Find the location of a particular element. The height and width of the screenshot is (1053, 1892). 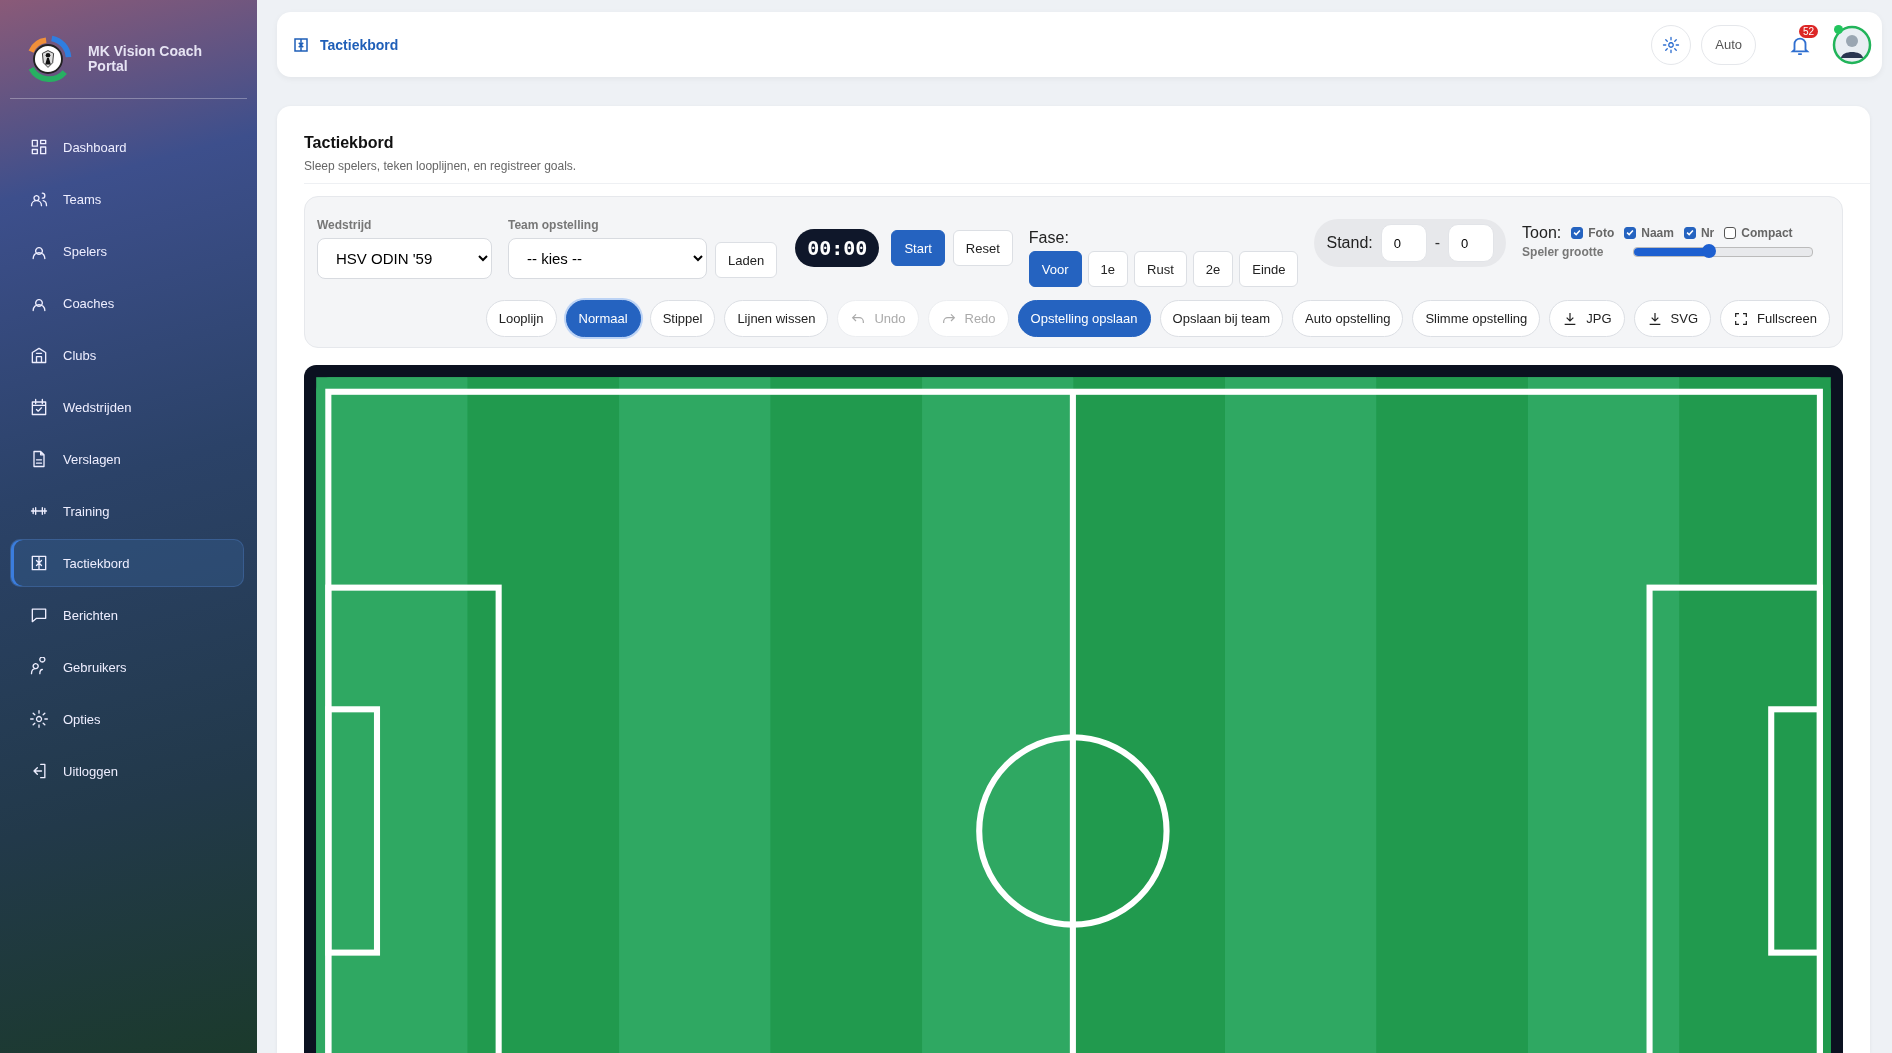

phase-button: 2e is located at coordinates (1213, 269).